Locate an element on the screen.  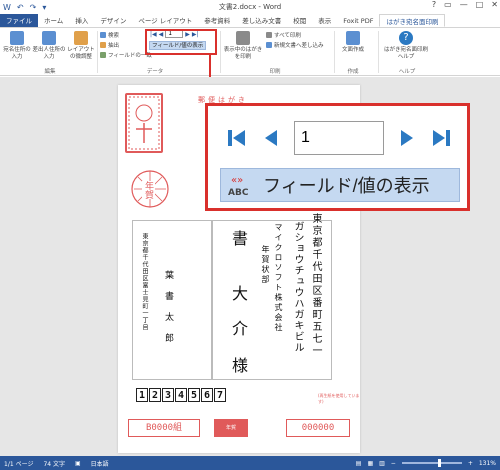
close-icon: ✕ is located at coordinates (494, 4).